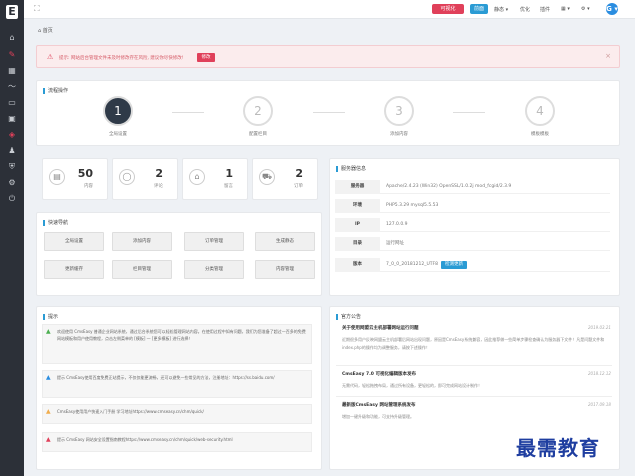  I want to click on menu-plugins: 插件, so click(545, 9).